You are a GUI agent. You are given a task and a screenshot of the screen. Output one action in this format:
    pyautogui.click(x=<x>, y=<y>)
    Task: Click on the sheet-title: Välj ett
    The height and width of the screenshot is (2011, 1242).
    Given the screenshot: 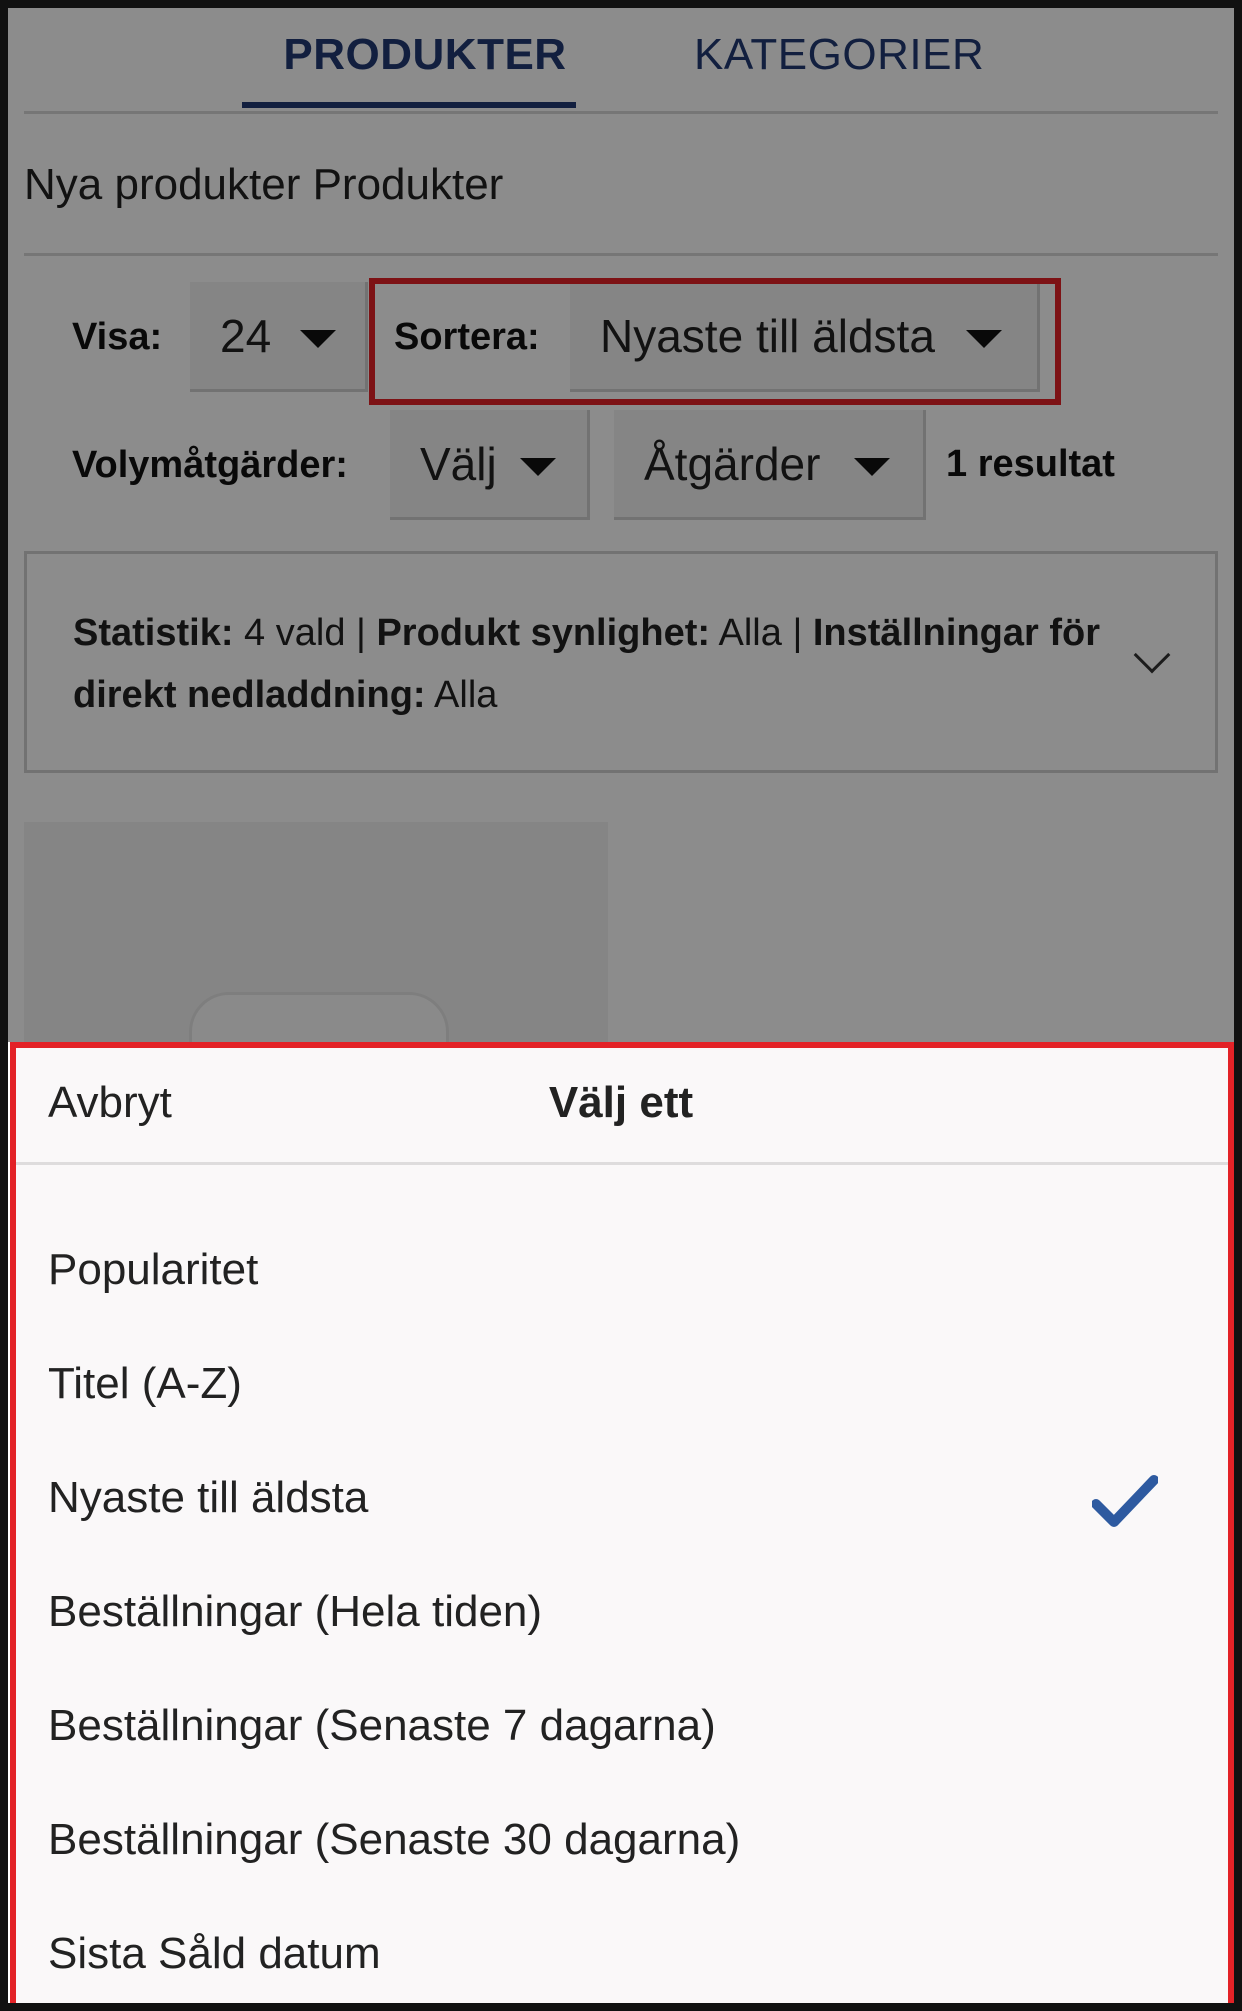 What is the action you would take?
    pyautogui.click(x=621, y=1102)
    